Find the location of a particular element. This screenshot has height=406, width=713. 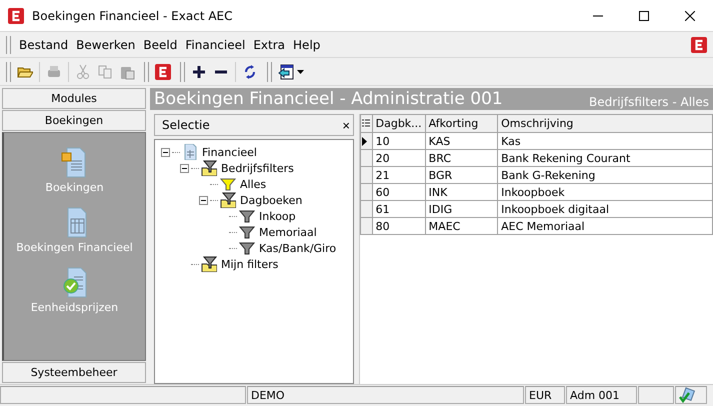

table-cell: Inkoopboek digitaal is located at coordinates (605, 209).